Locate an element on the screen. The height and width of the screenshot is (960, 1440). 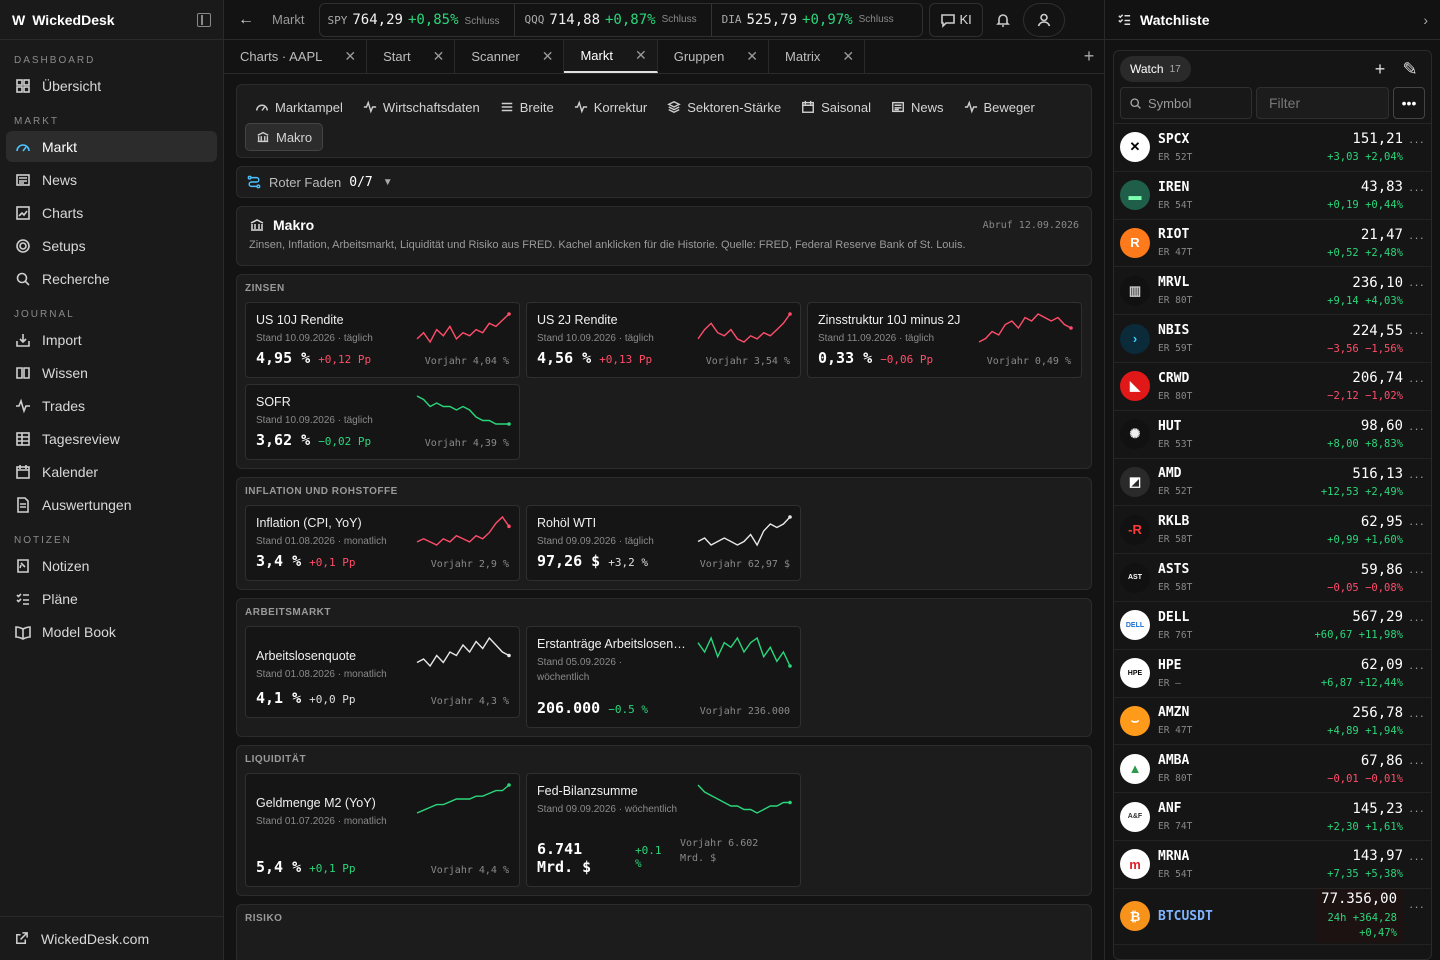
user-menu-button is located at coordinates (1043, 19).